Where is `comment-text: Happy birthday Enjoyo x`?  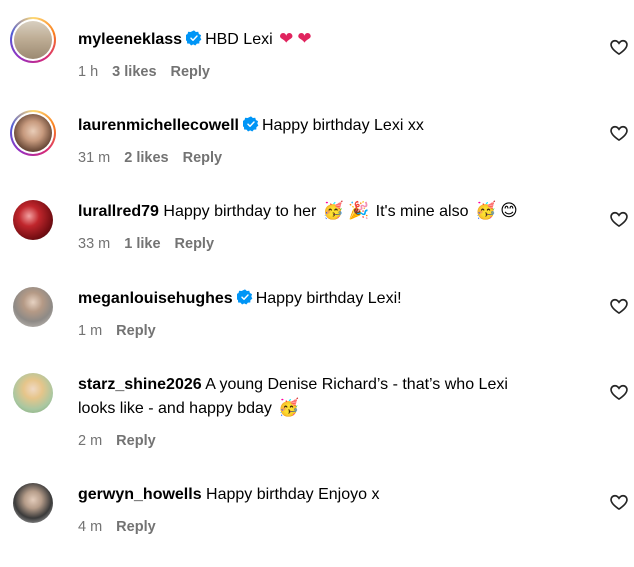
comment-text: Happy birthday Enjoyo x is located at coordinates (293, 494).